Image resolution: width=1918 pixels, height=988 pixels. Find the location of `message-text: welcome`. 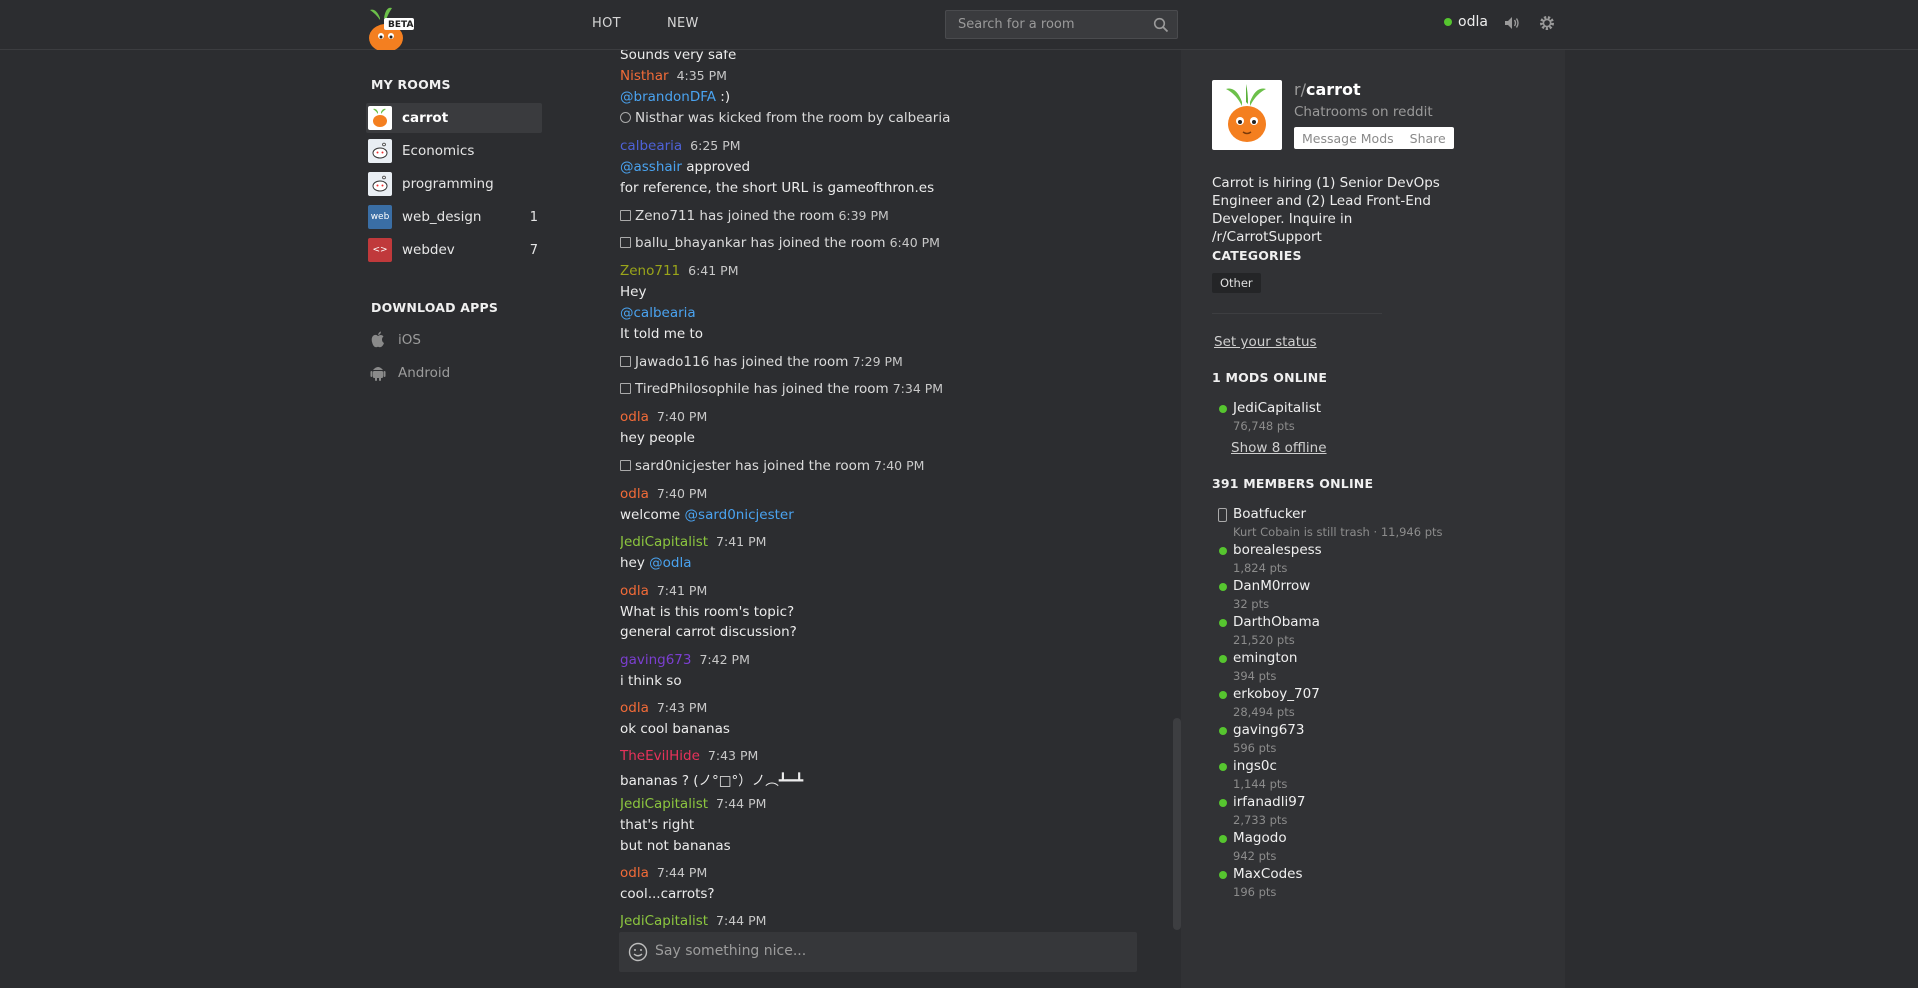

message-text: welcome is located at coordinates (652, 515).